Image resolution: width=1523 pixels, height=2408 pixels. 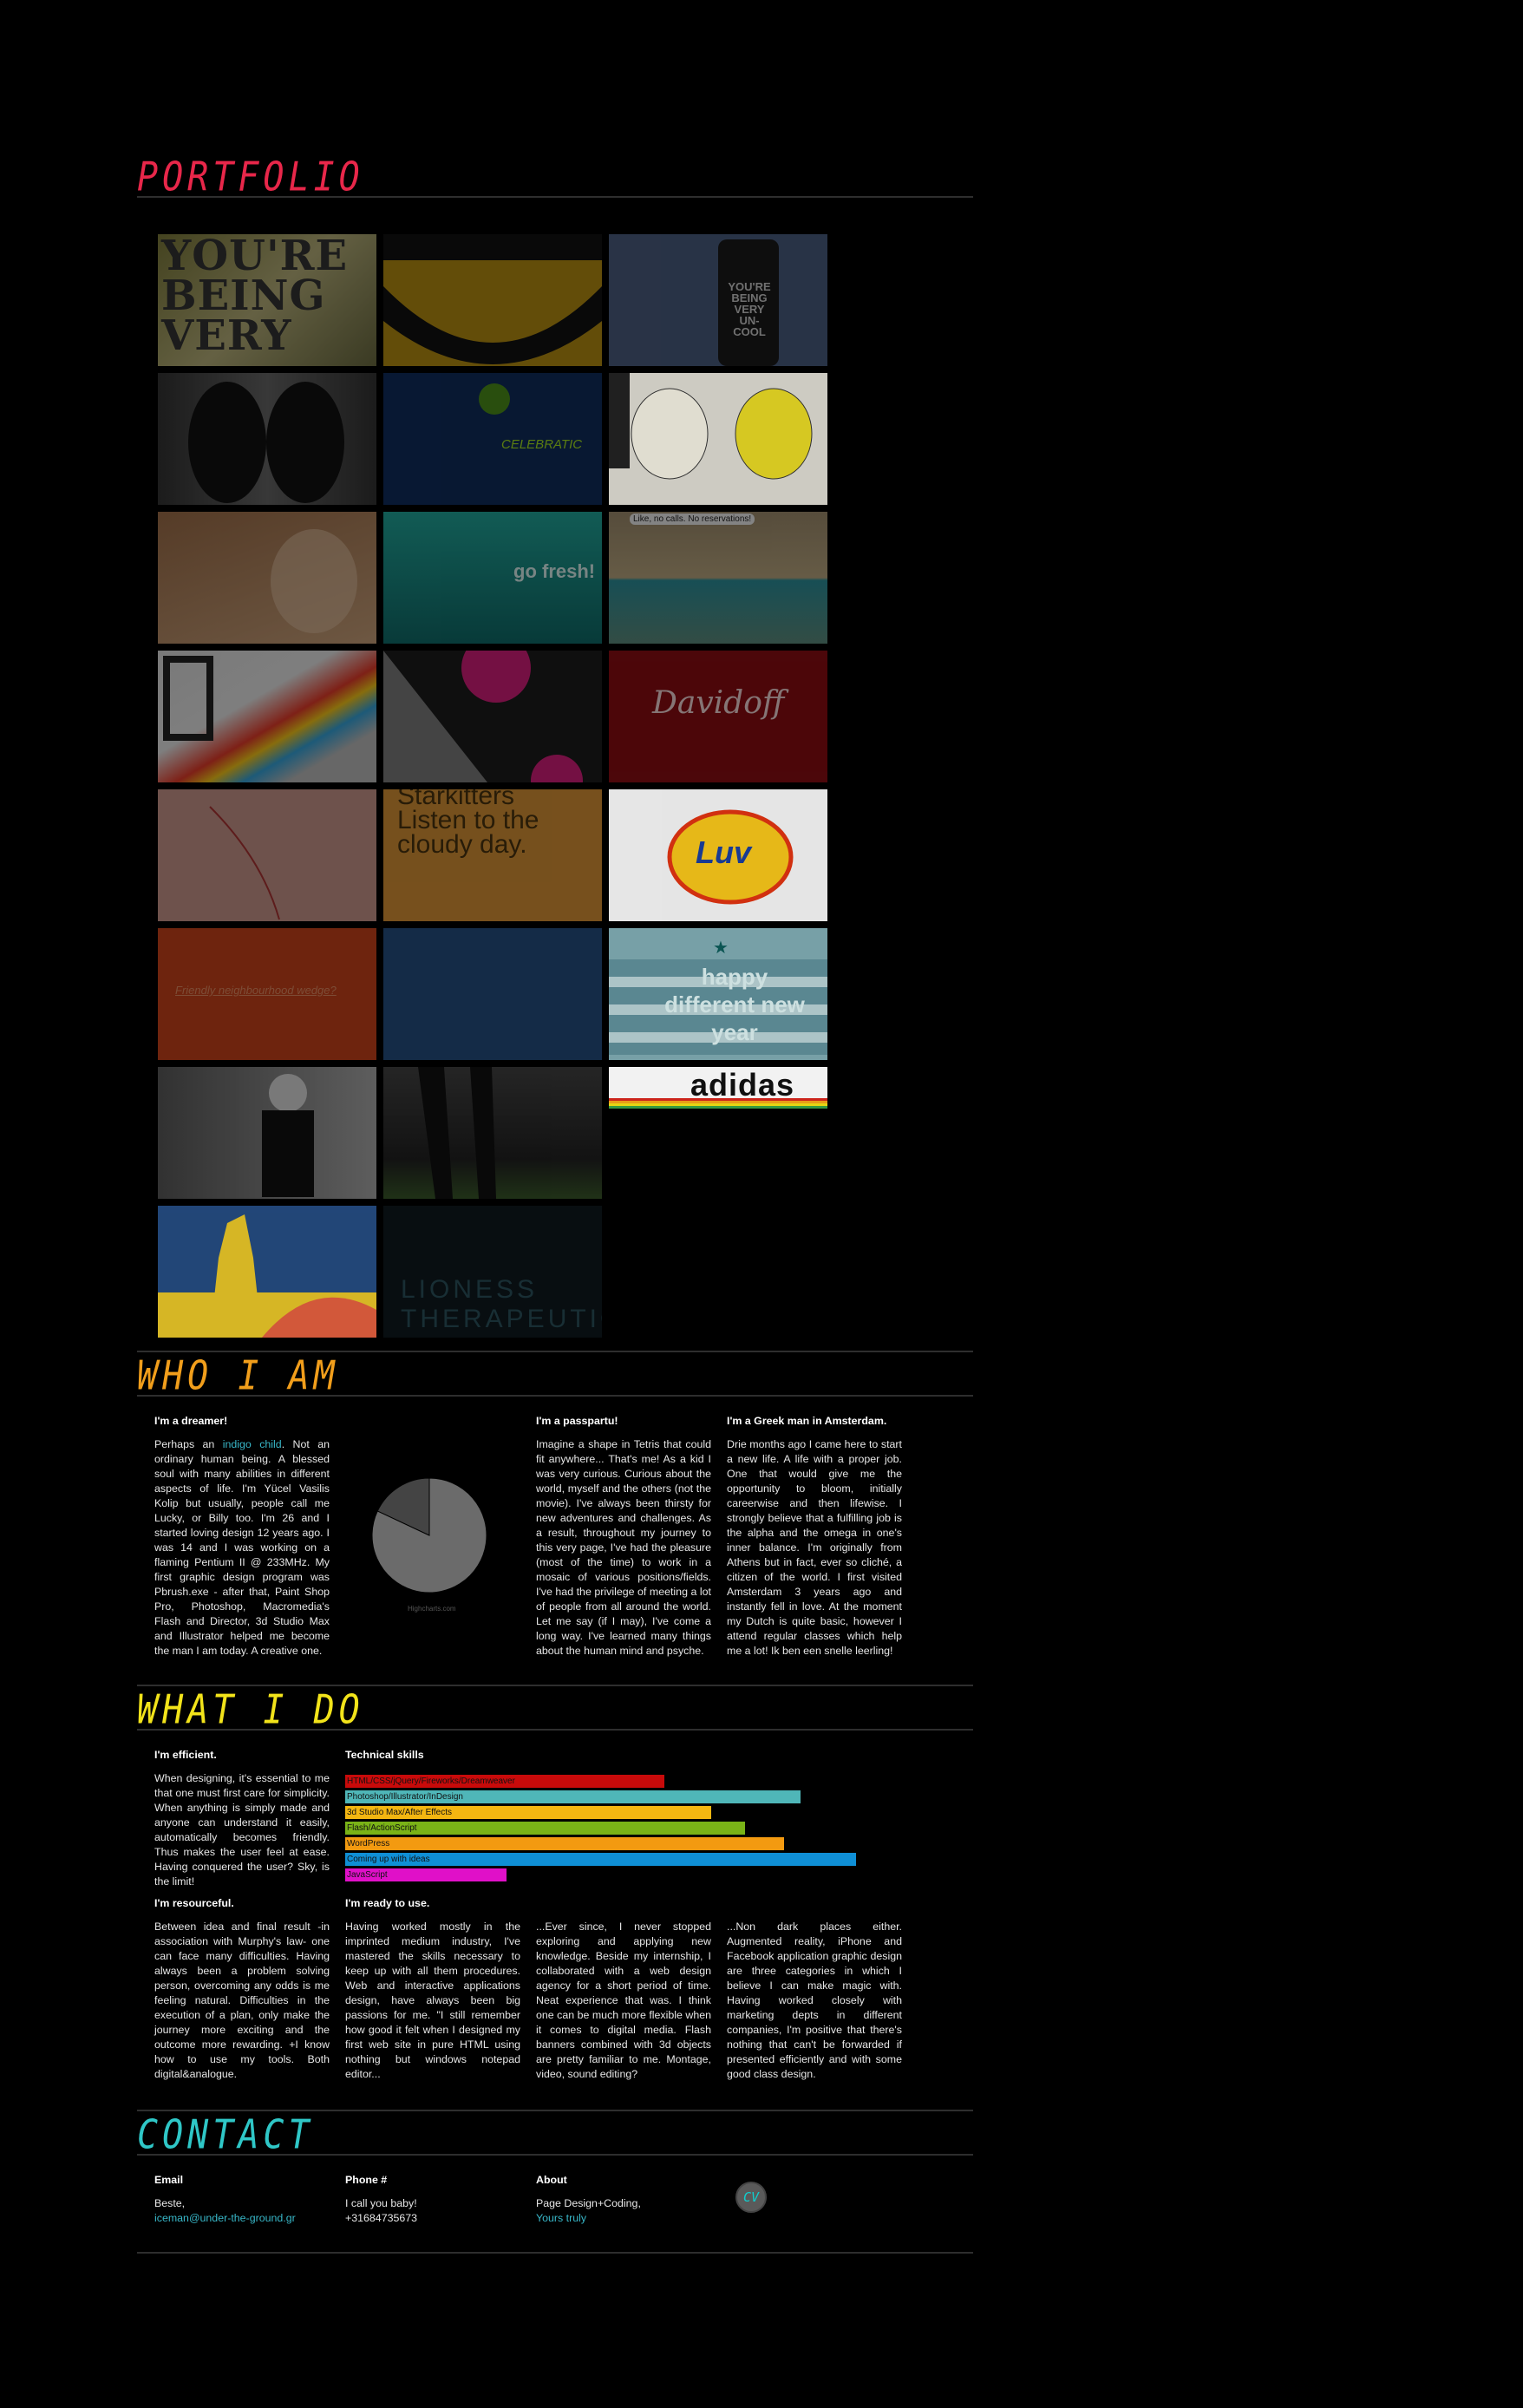 I want to click on portfolio-tile: ★ happy different new year, so click(x=718, y=994).